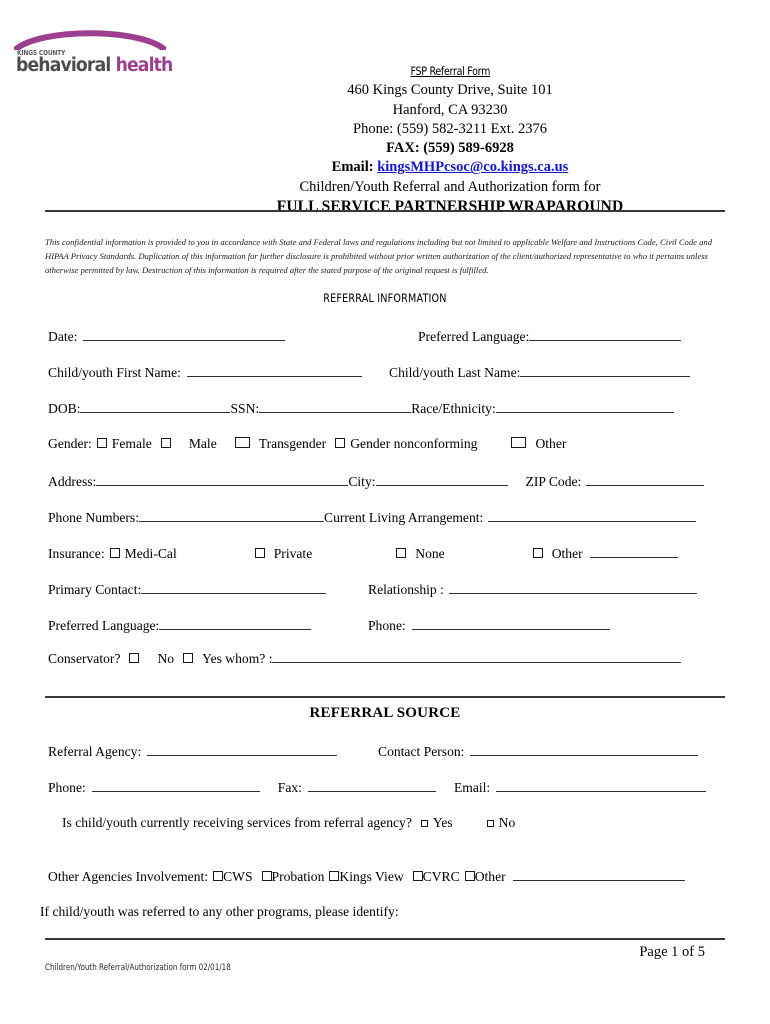 The height and width of the screenshot is (1024, 770). I want to click on race-ethnicity-label: Race/Ethnicity:, so click(453, 408).